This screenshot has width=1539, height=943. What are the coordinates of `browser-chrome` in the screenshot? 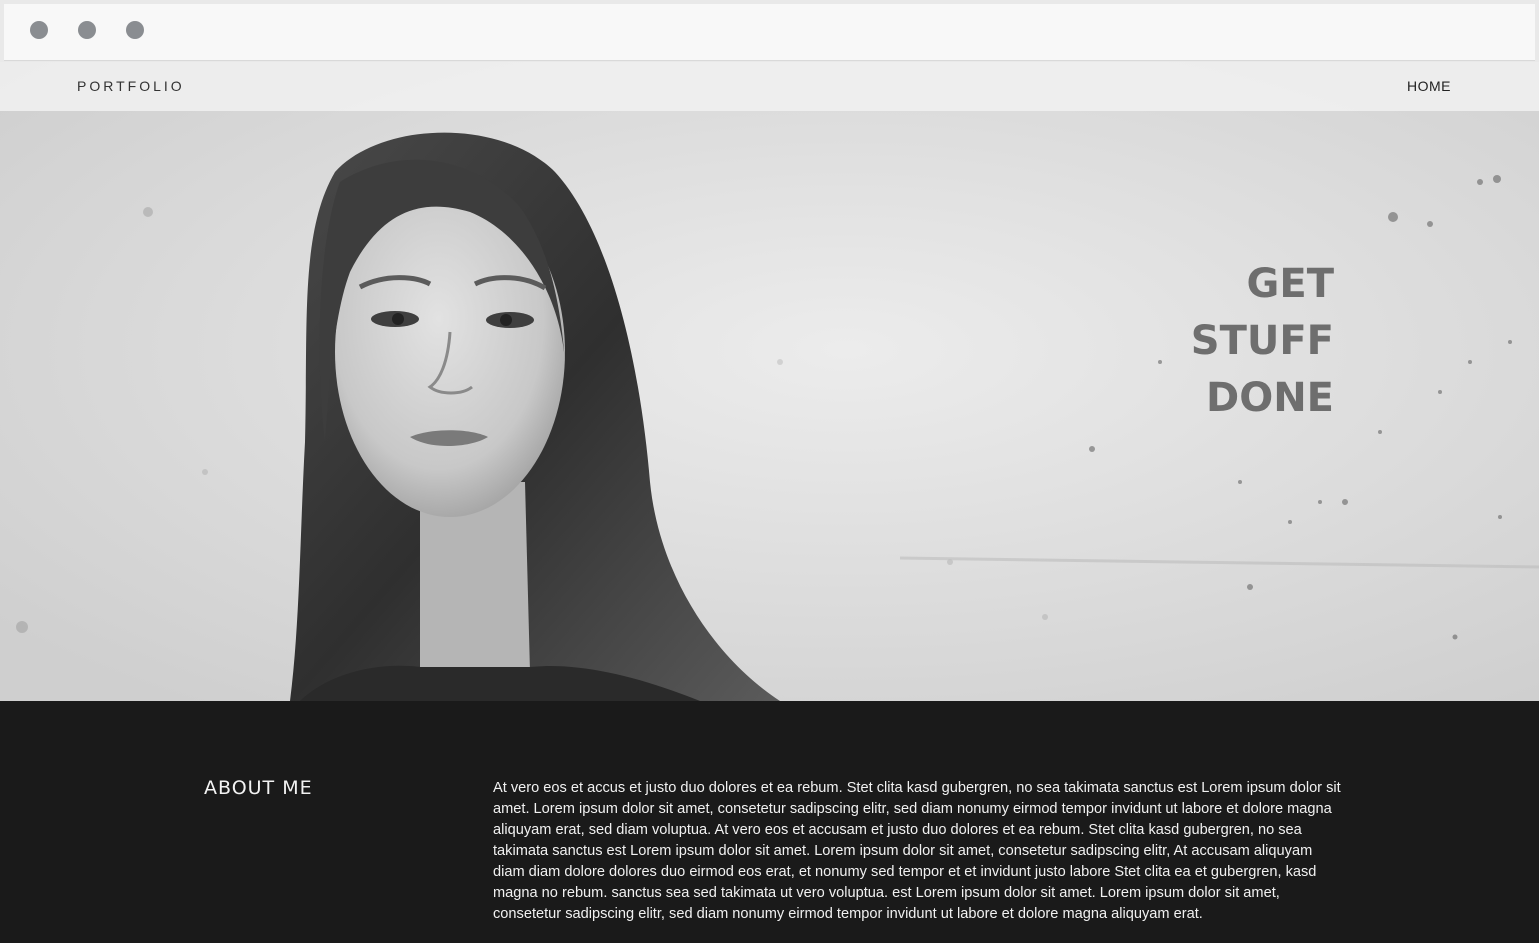 It's located at (769, 31).